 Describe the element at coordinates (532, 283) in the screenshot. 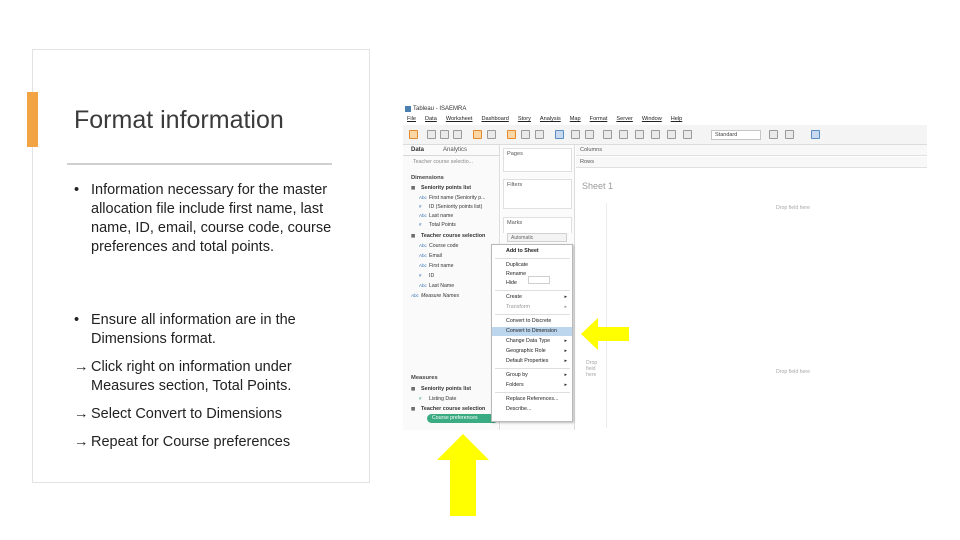

I see `menu-hide: Hide` at that location.